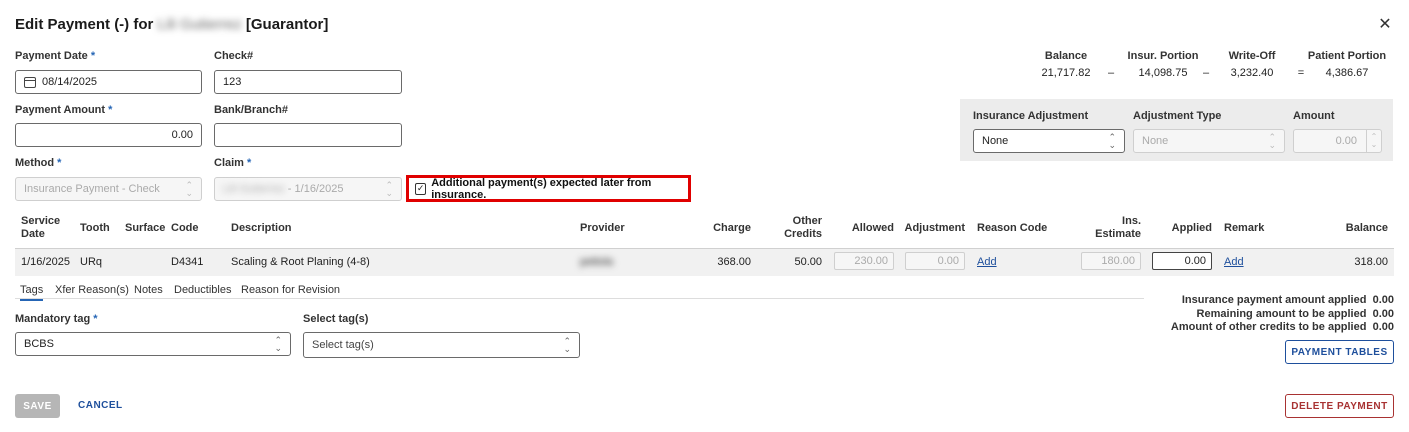  Describe the element at coordinates (100, 405) in the screenshot. I see `cancel-button: CANCEL` at that location.